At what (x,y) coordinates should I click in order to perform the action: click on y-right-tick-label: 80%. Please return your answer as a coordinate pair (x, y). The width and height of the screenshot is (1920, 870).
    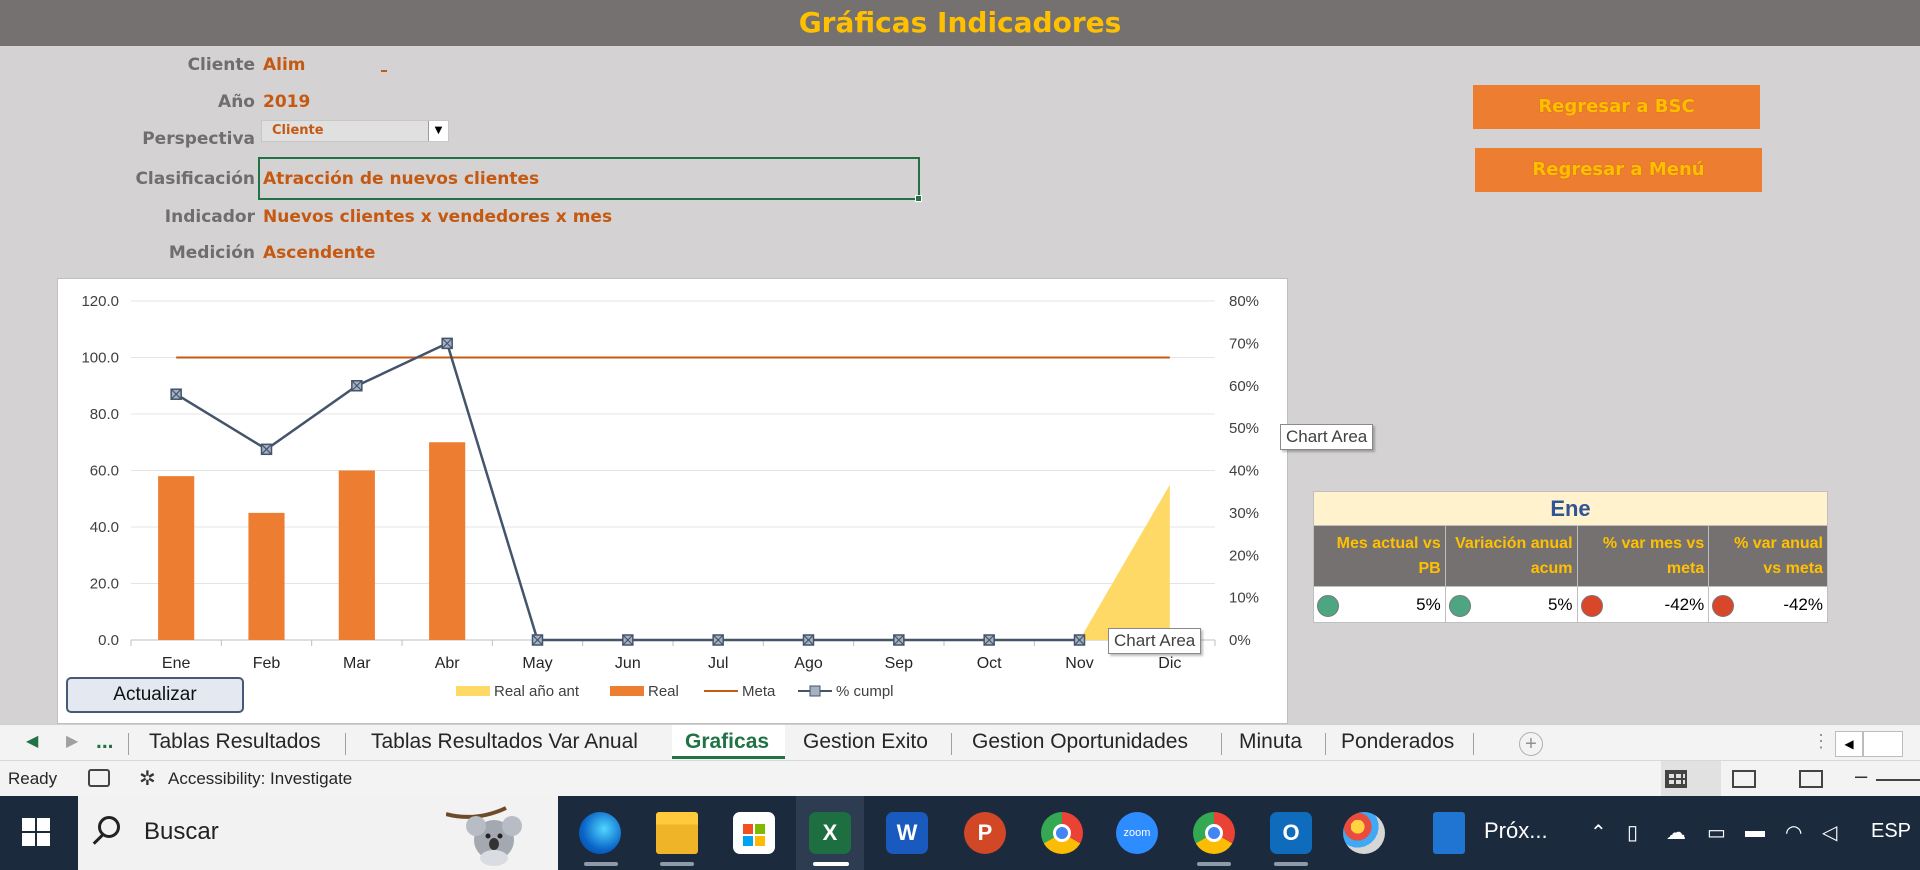
    Looking at the image, I should click on (1244, 301).